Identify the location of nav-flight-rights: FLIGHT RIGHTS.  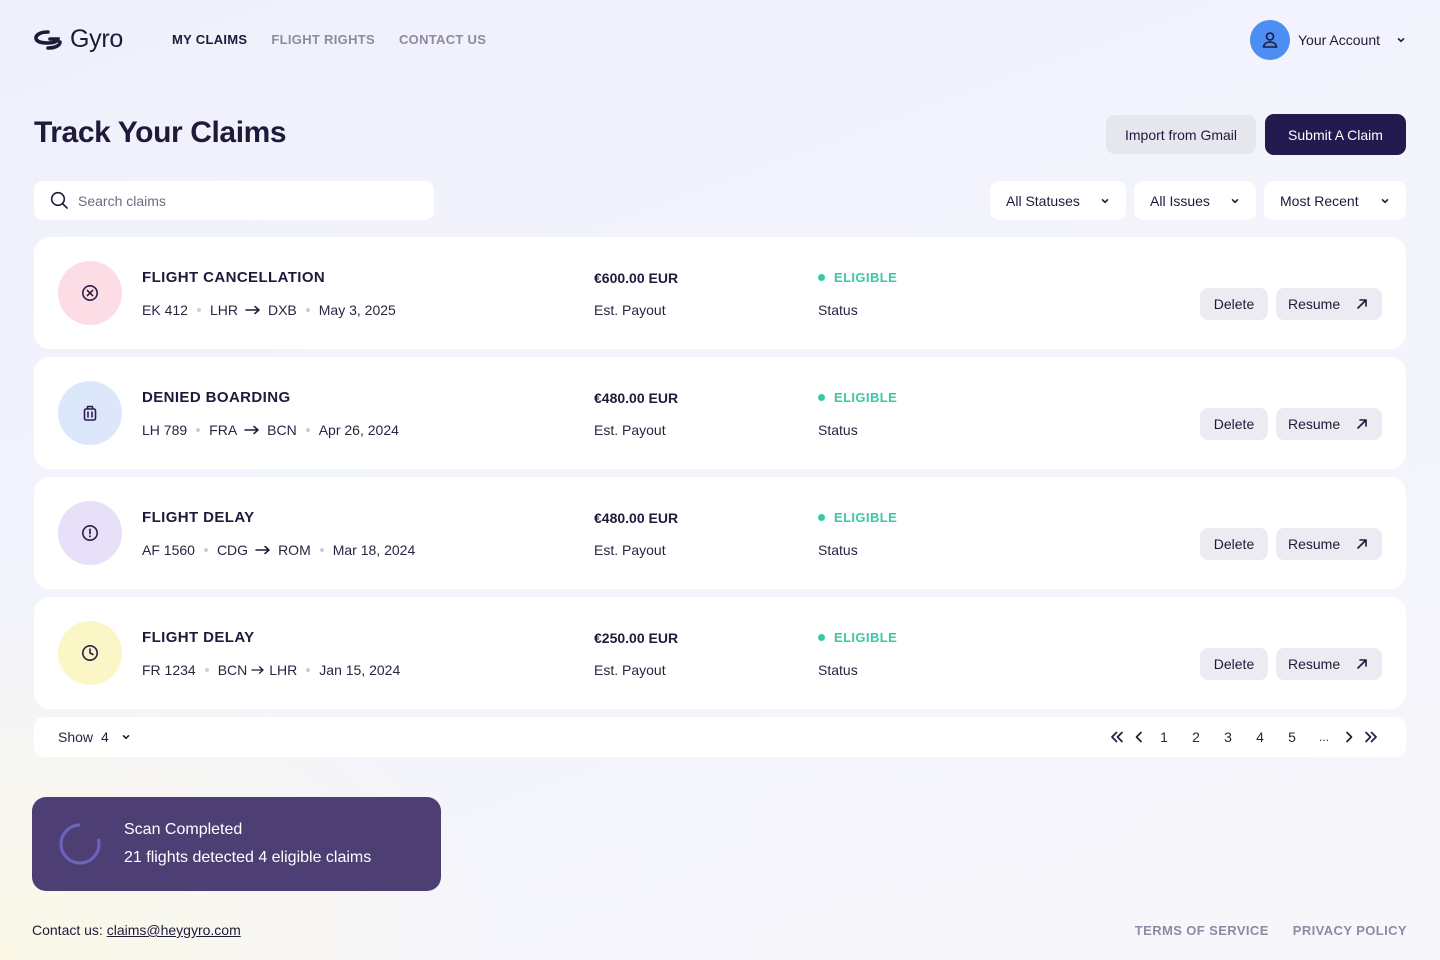
(323, 39).